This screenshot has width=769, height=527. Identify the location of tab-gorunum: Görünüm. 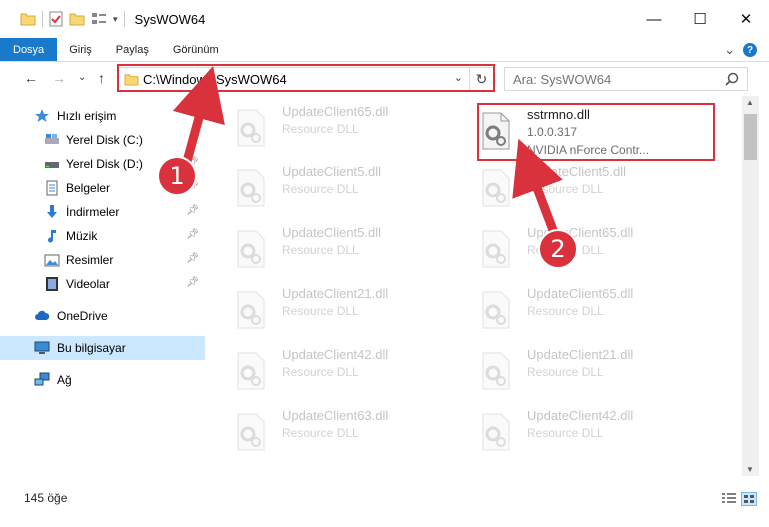
(196, 49).